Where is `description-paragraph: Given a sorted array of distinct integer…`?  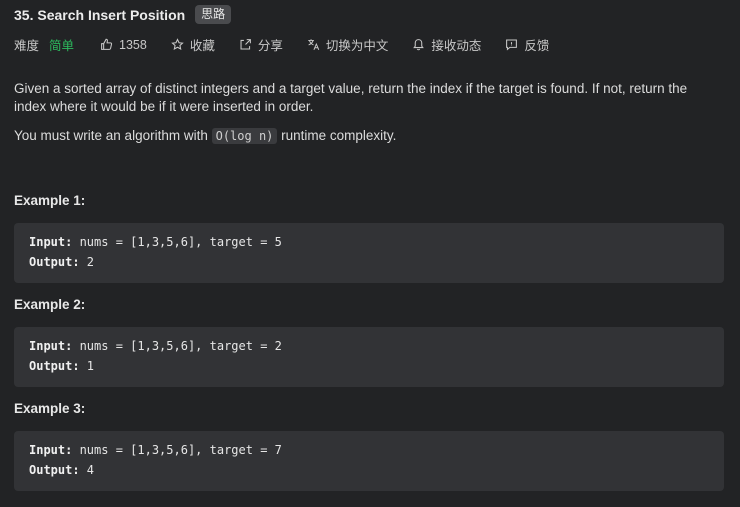 description-paragraph: Given a sorted array of distinct integer… is located at coordinates (351, 97).